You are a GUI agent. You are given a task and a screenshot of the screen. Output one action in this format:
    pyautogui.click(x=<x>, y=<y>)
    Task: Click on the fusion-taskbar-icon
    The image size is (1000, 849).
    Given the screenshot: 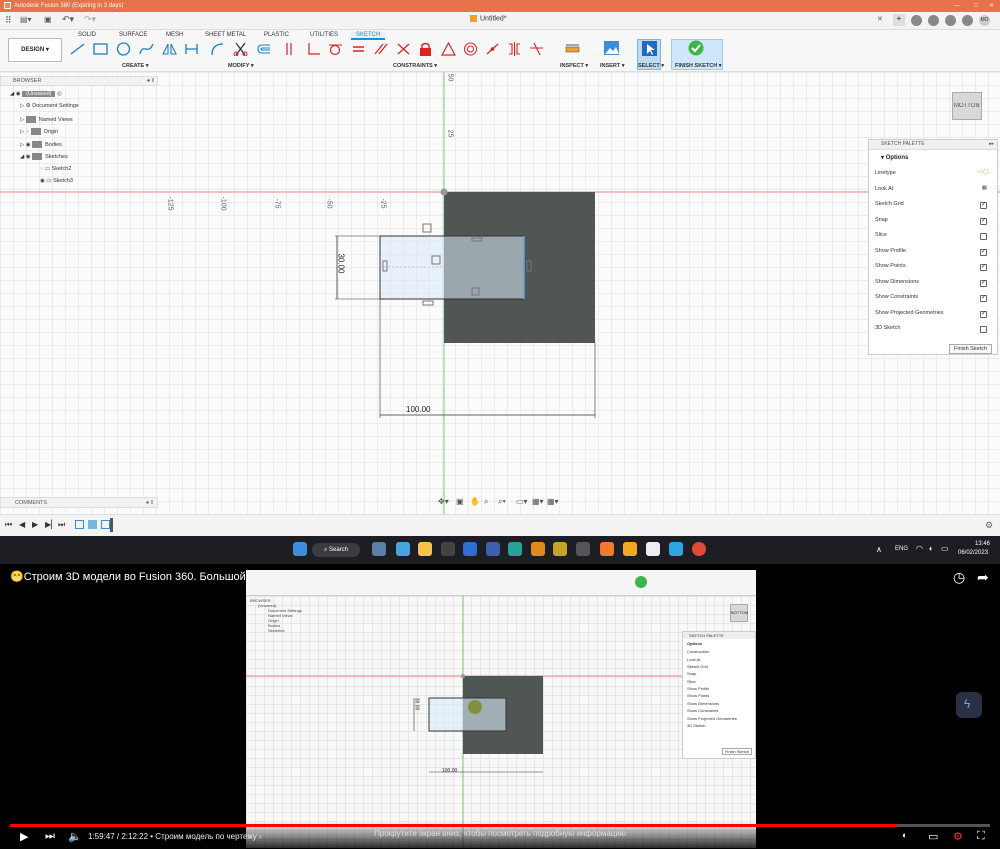 What is the action you would take?
    pyautogui.click(x=607, y=549)
    